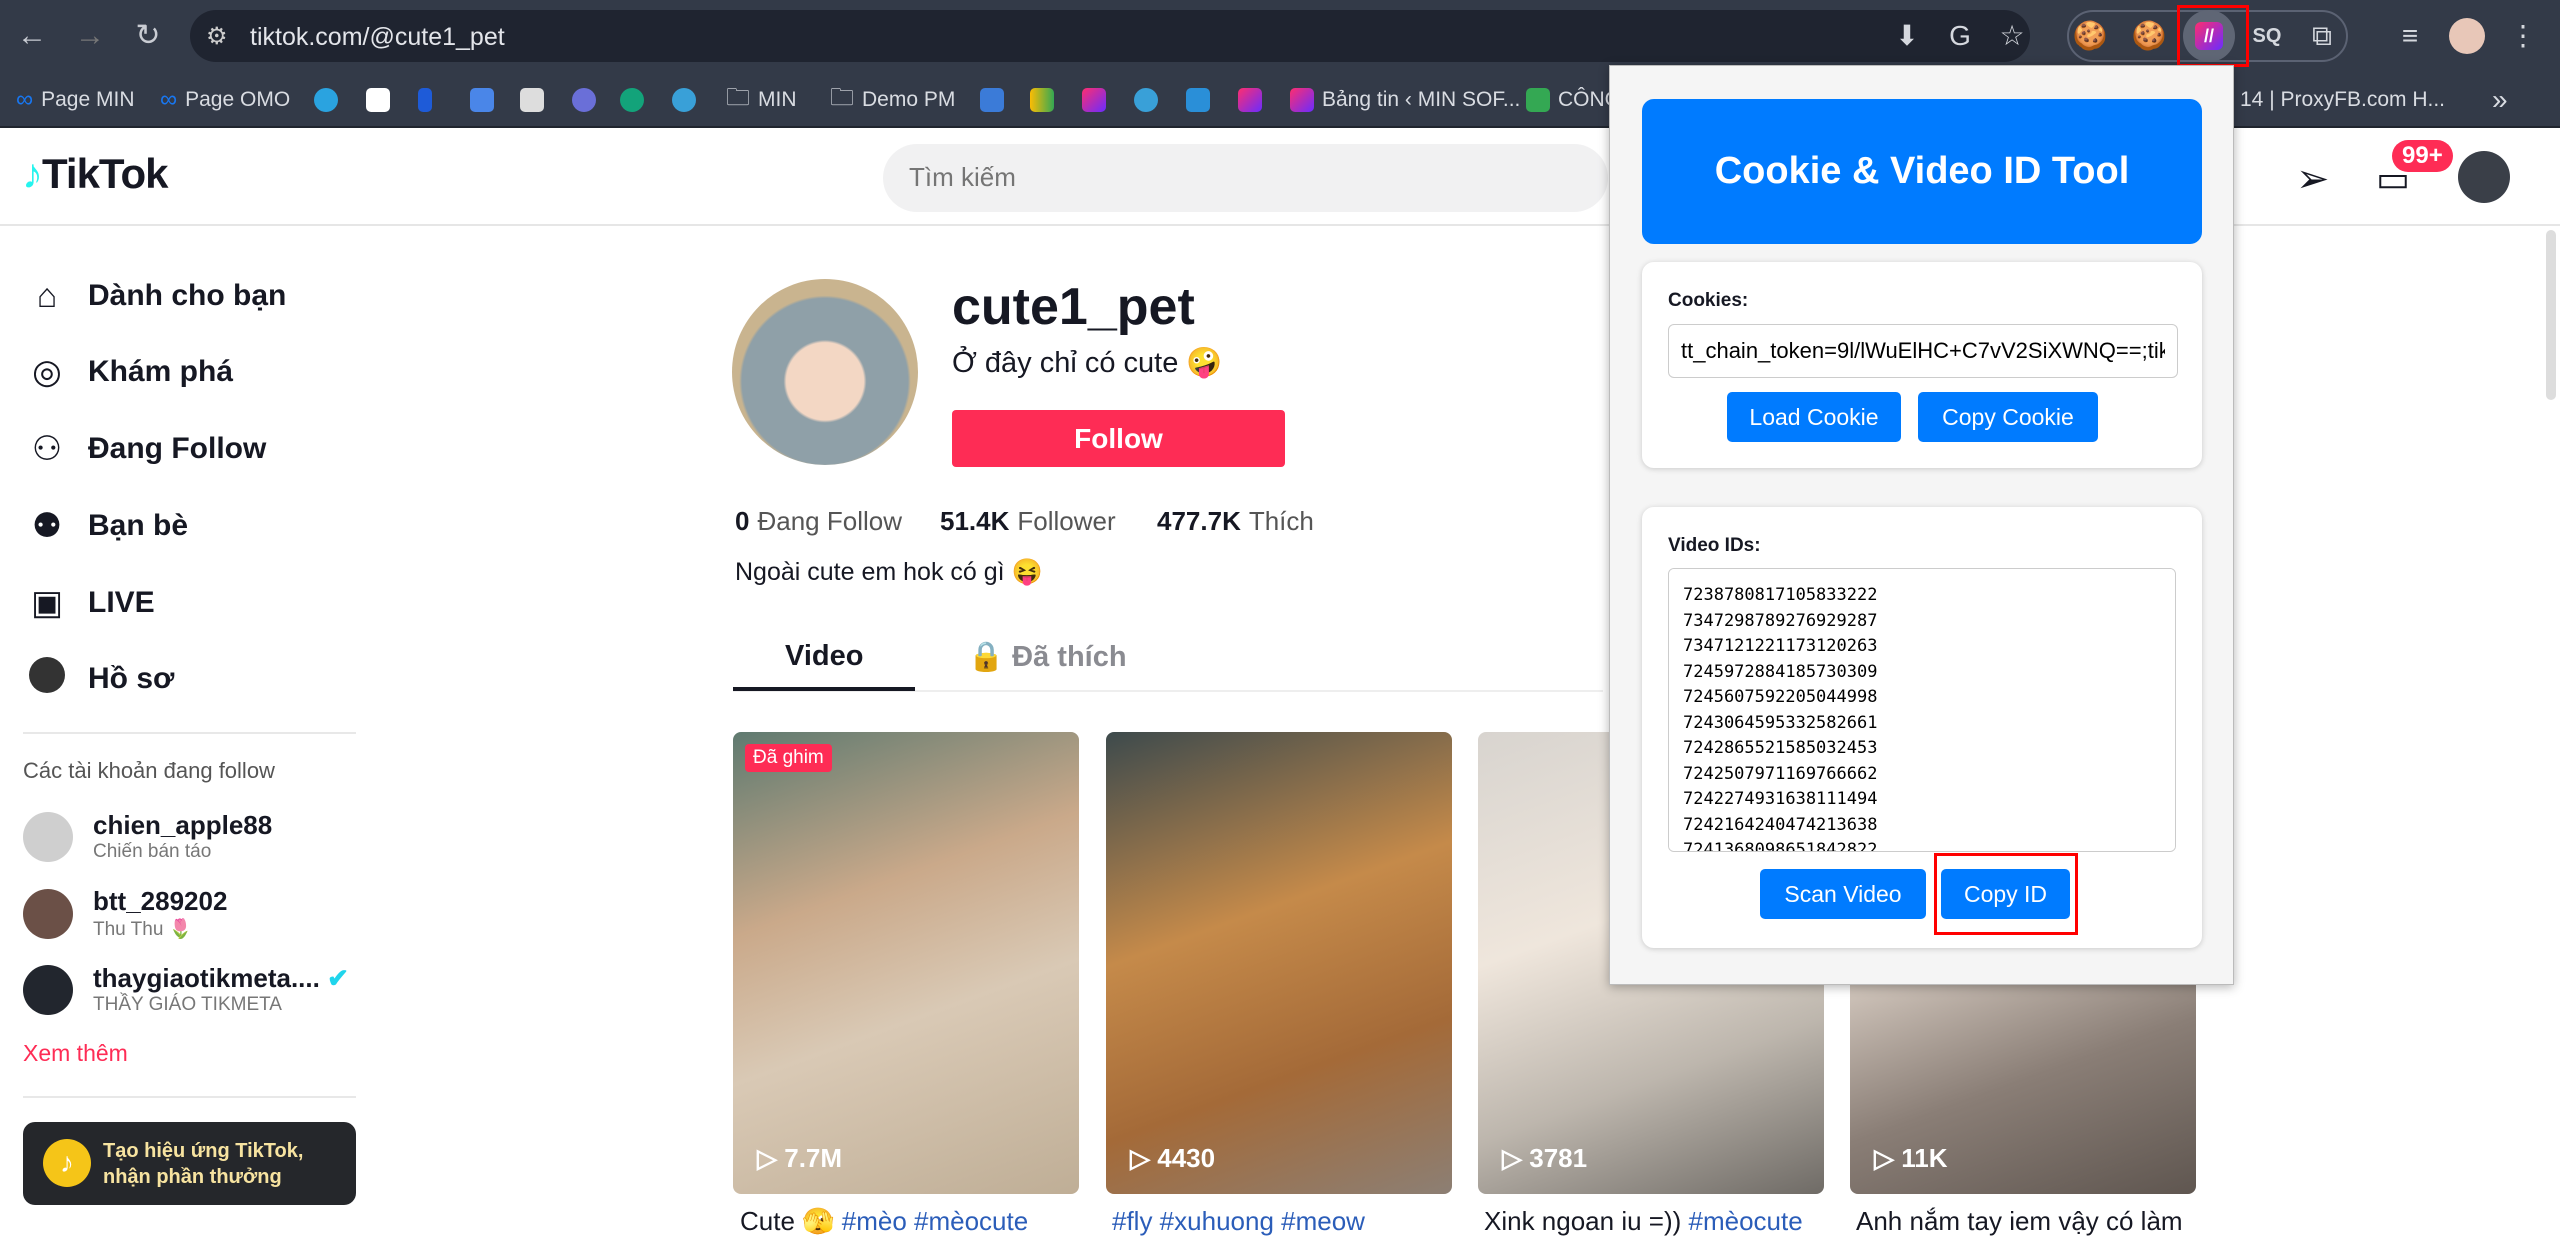 This screenshot has width=2560, height=1243. What do you see at coordinates (47, 295) in the screenshot?
I see `home-icon: ⌂` at bounding box center [47, 295].